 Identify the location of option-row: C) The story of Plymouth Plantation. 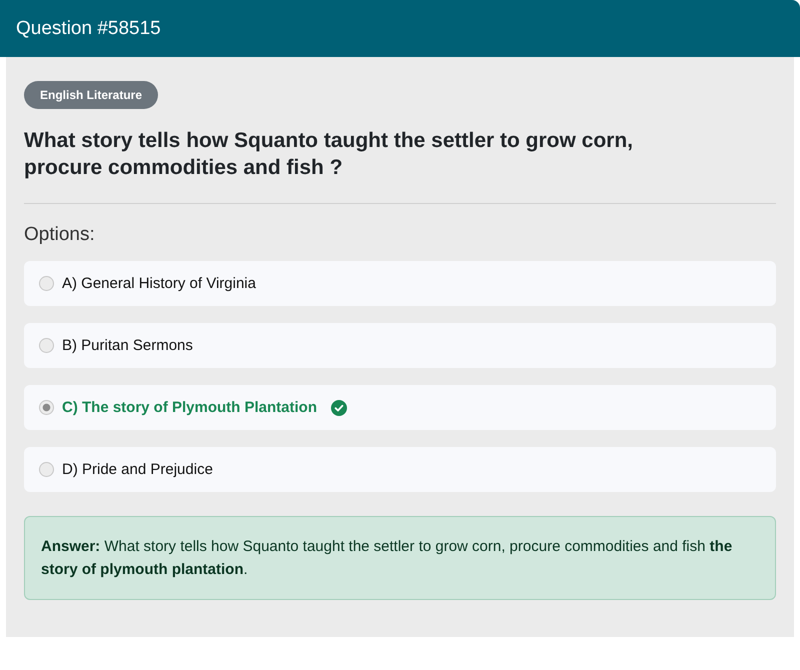
(400, 407).